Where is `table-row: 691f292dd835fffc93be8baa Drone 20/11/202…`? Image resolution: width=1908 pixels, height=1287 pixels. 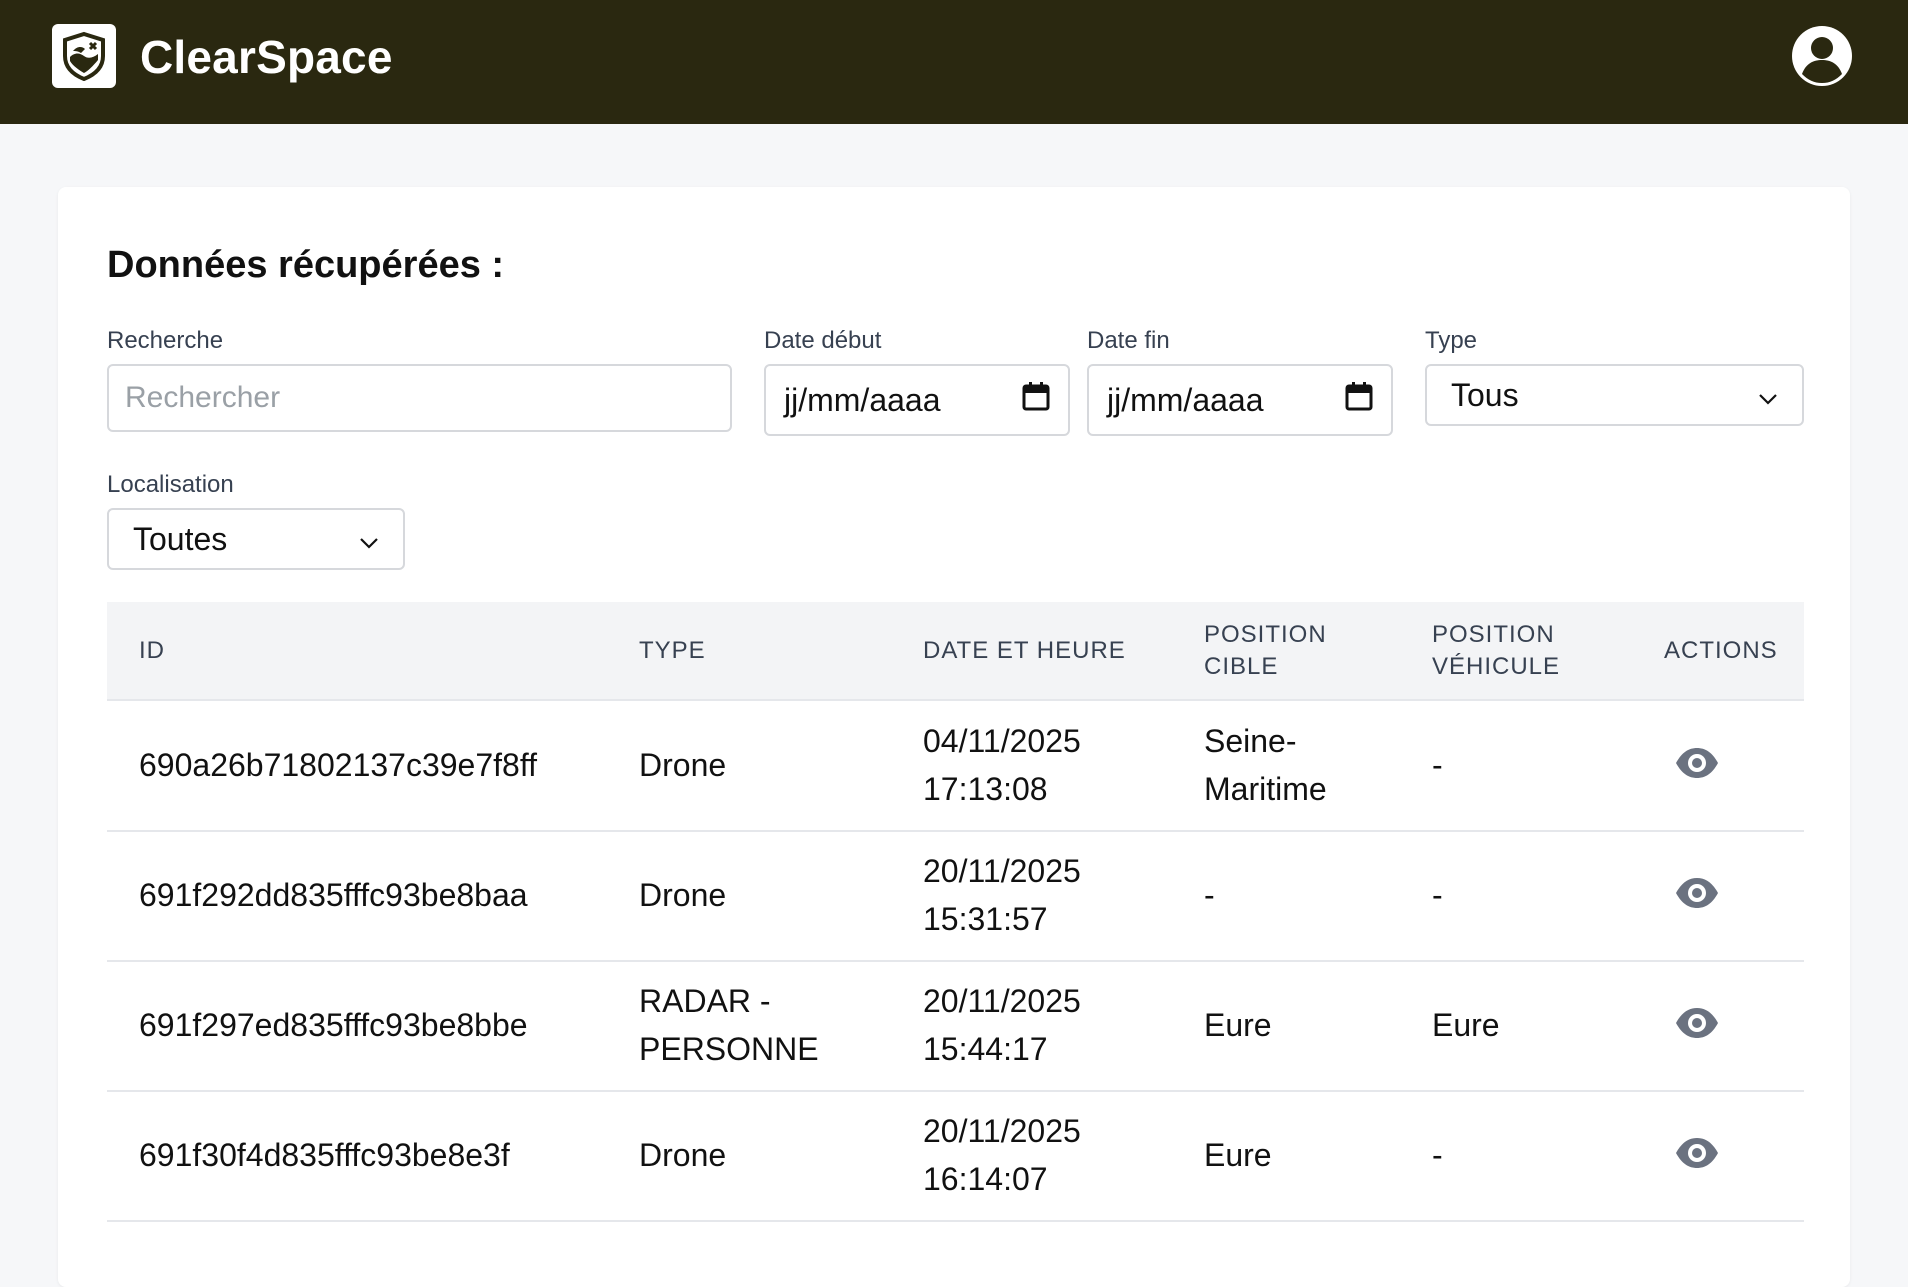
table-row: 691f292dd835fffc93be8baa Drone 20/11/202… is located at coordinates (955, 896).